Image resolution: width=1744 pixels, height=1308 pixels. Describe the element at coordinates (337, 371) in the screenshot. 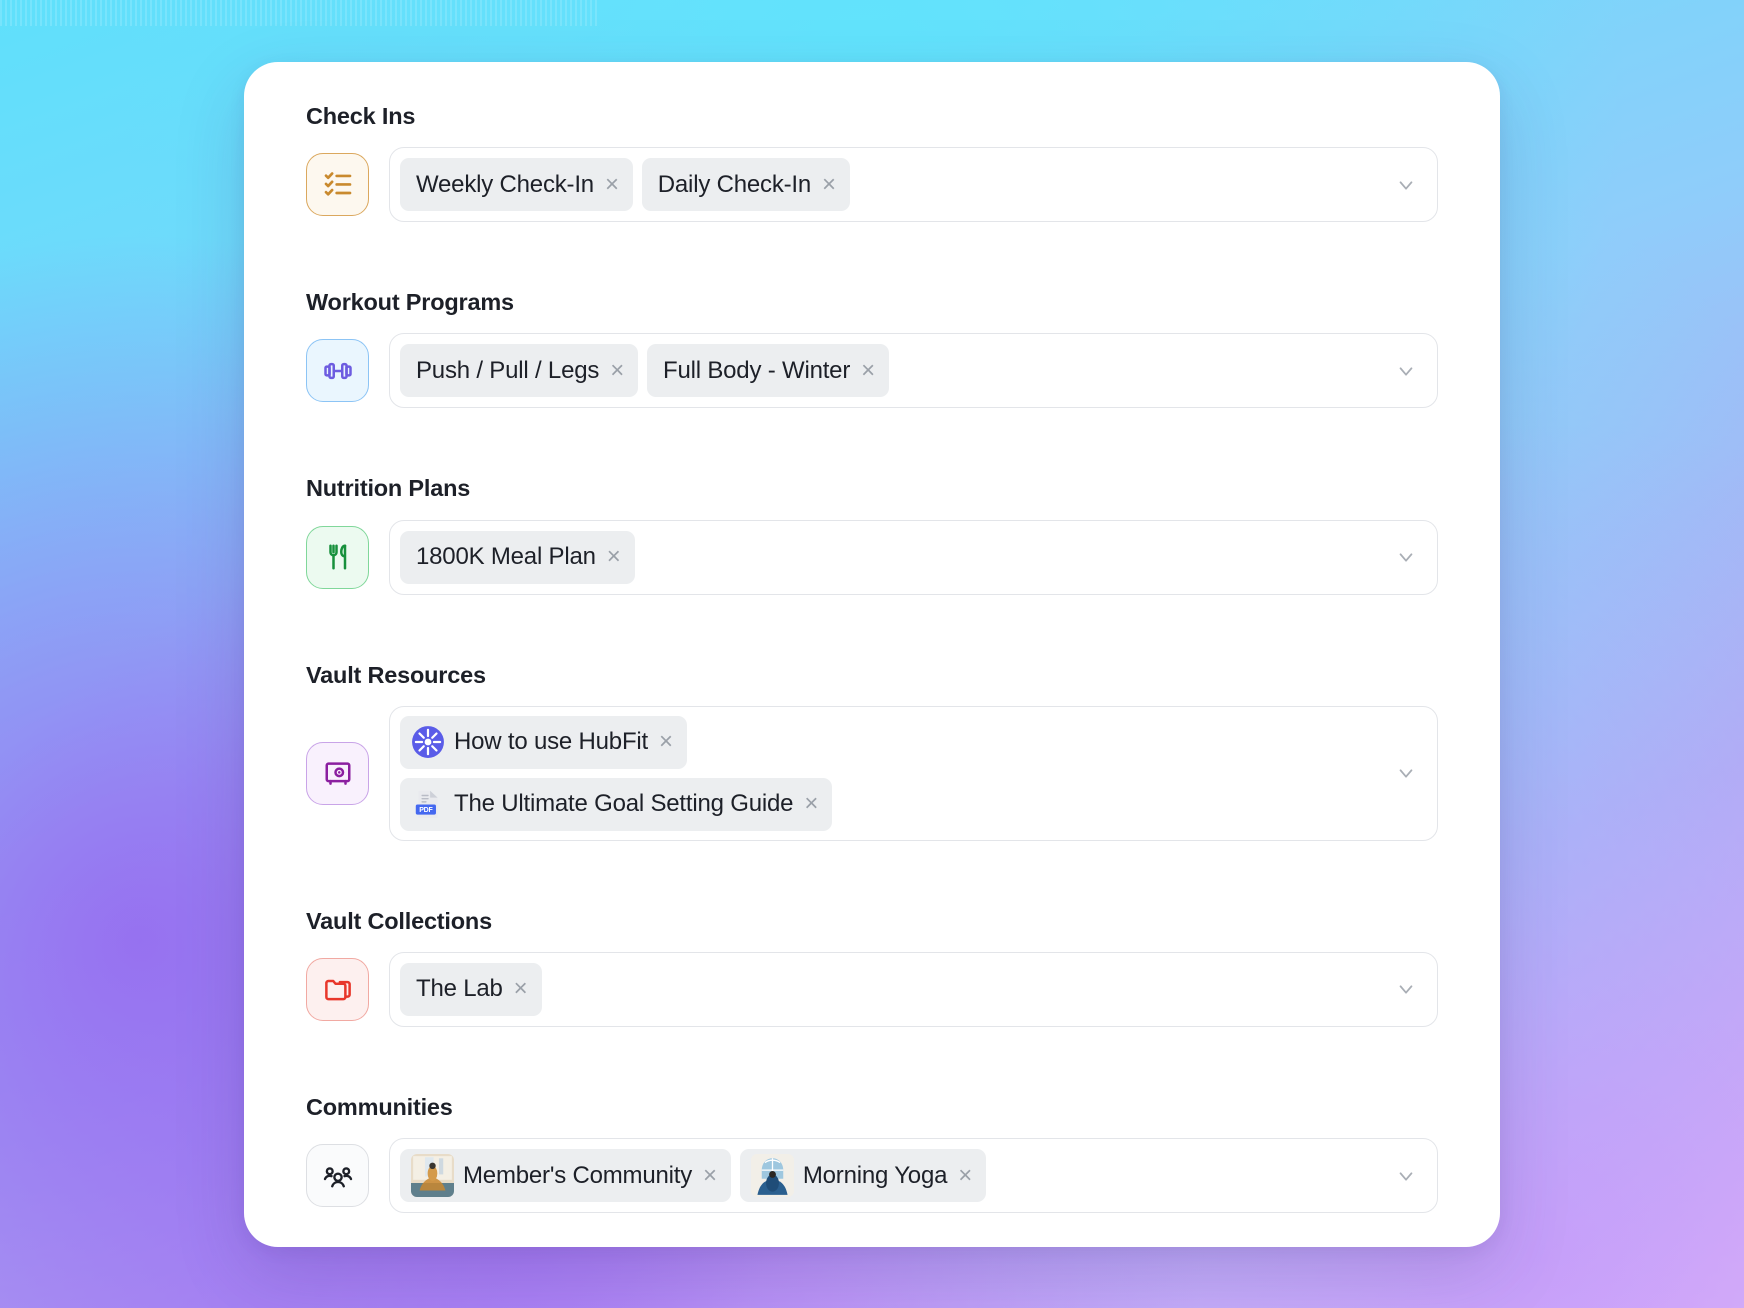

I see `dumbbell-icon` at that location.